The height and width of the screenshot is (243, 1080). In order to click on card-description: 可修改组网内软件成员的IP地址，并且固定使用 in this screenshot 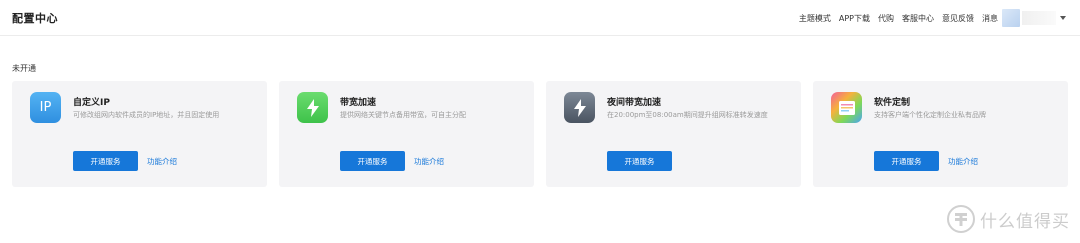, I will do `click(146, 115)`.